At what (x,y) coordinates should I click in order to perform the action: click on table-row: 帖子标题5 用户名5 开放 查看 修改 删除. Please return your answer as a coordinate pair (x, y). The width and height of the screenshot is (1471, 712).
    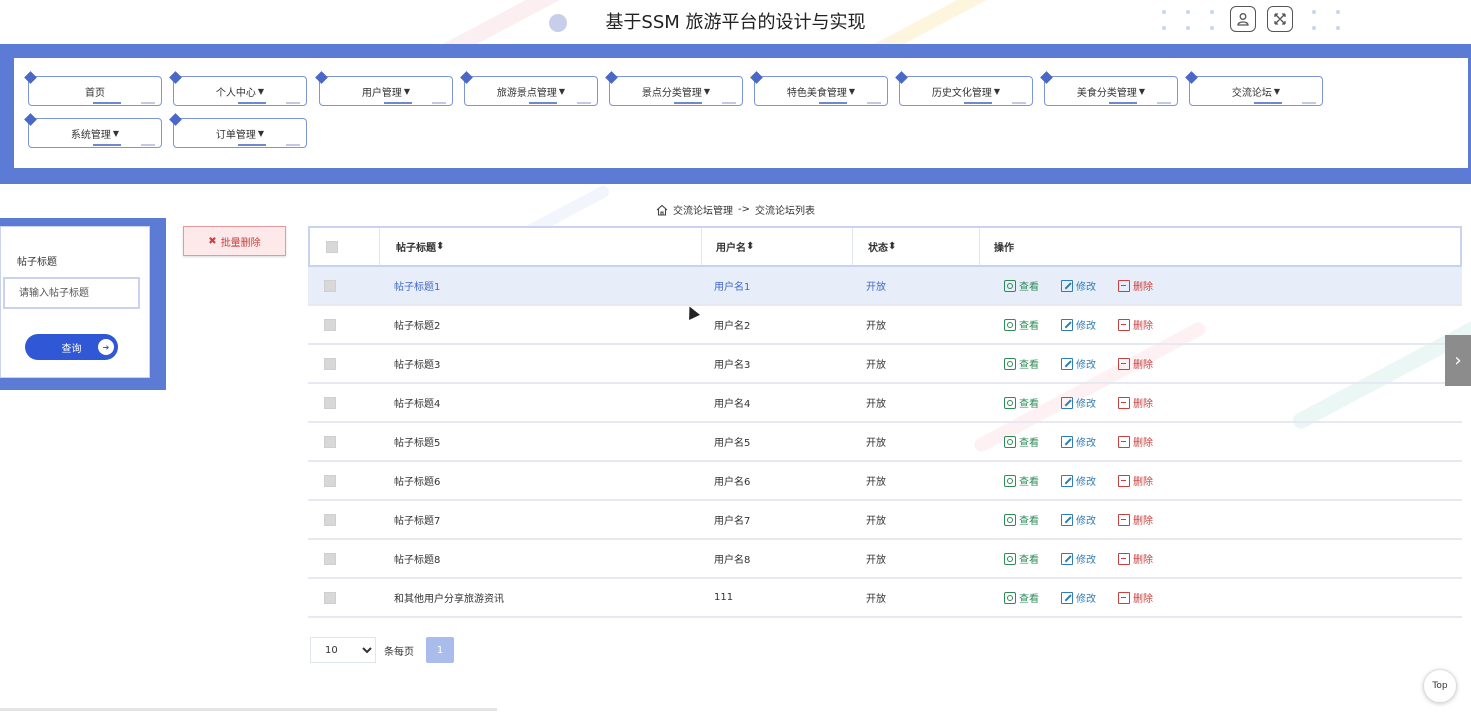
    Looking at the image, I should click on (885, 442).